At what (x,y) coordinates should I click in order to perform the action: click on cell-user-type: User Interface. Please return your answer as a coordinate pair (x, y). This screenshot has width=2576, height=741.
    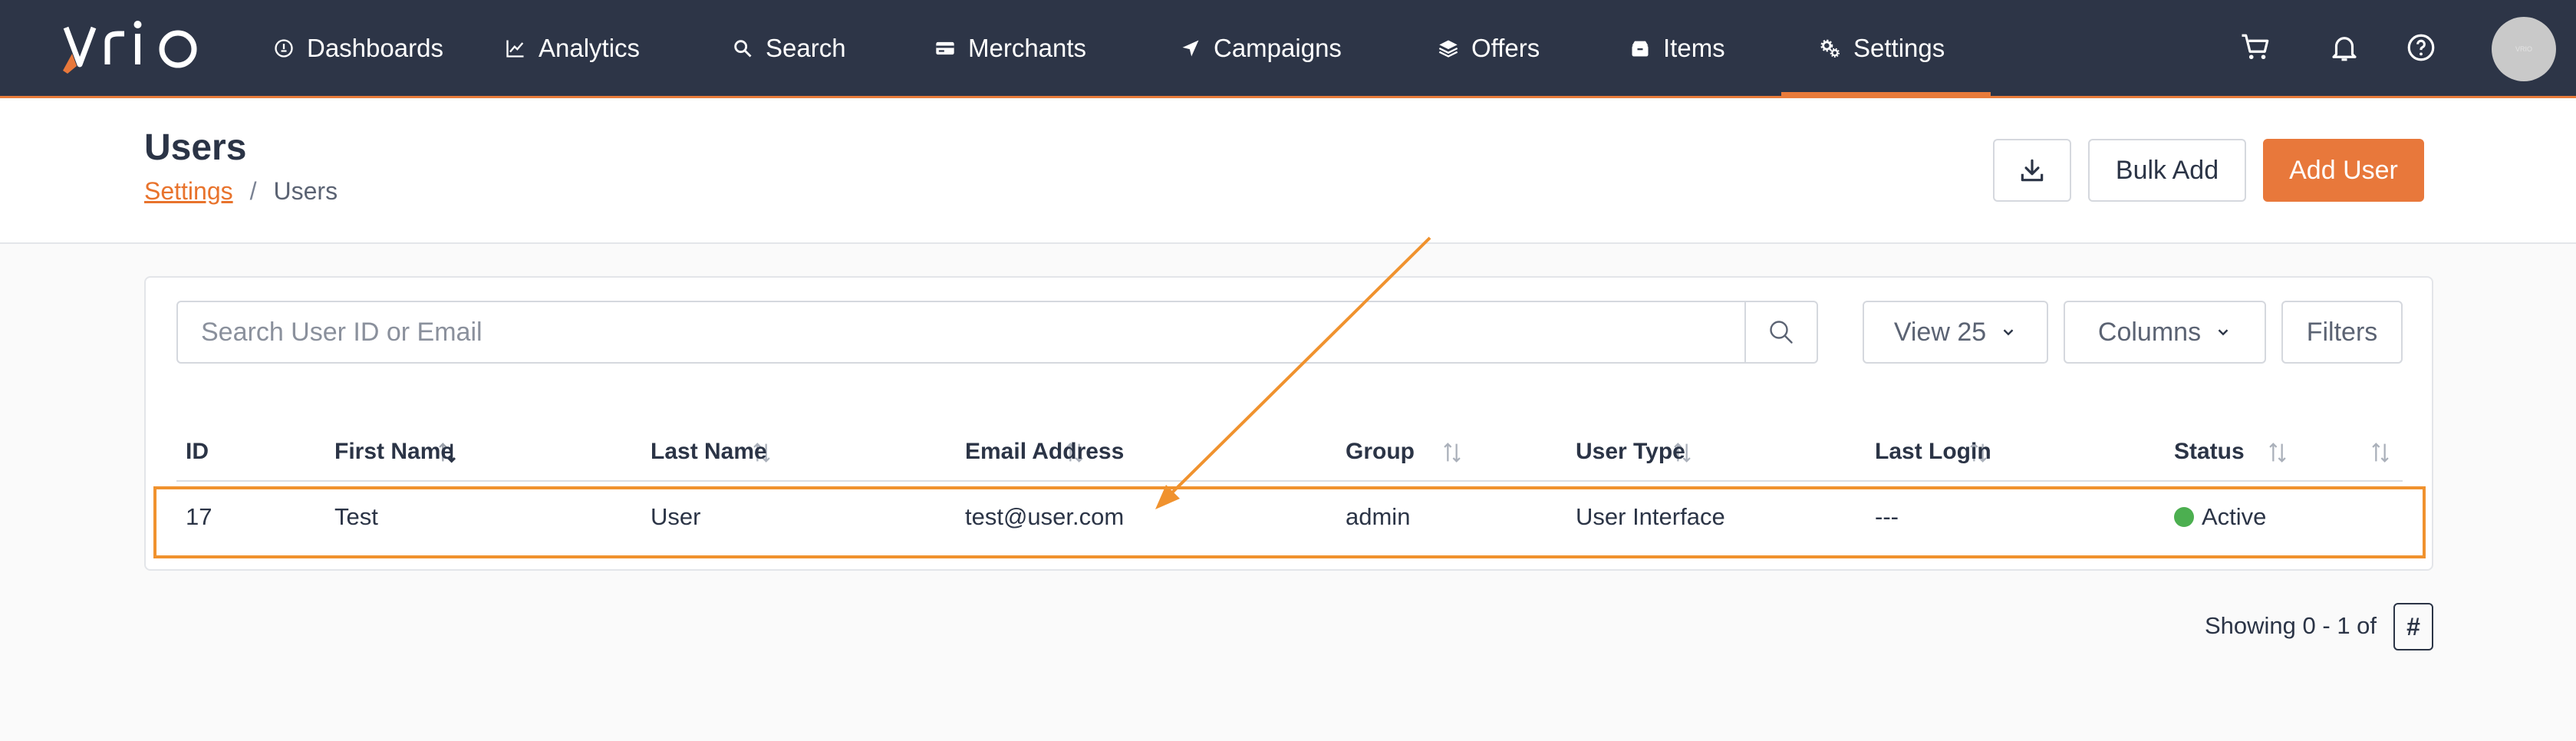
    Looking at the image, I should click on (1650, 516).